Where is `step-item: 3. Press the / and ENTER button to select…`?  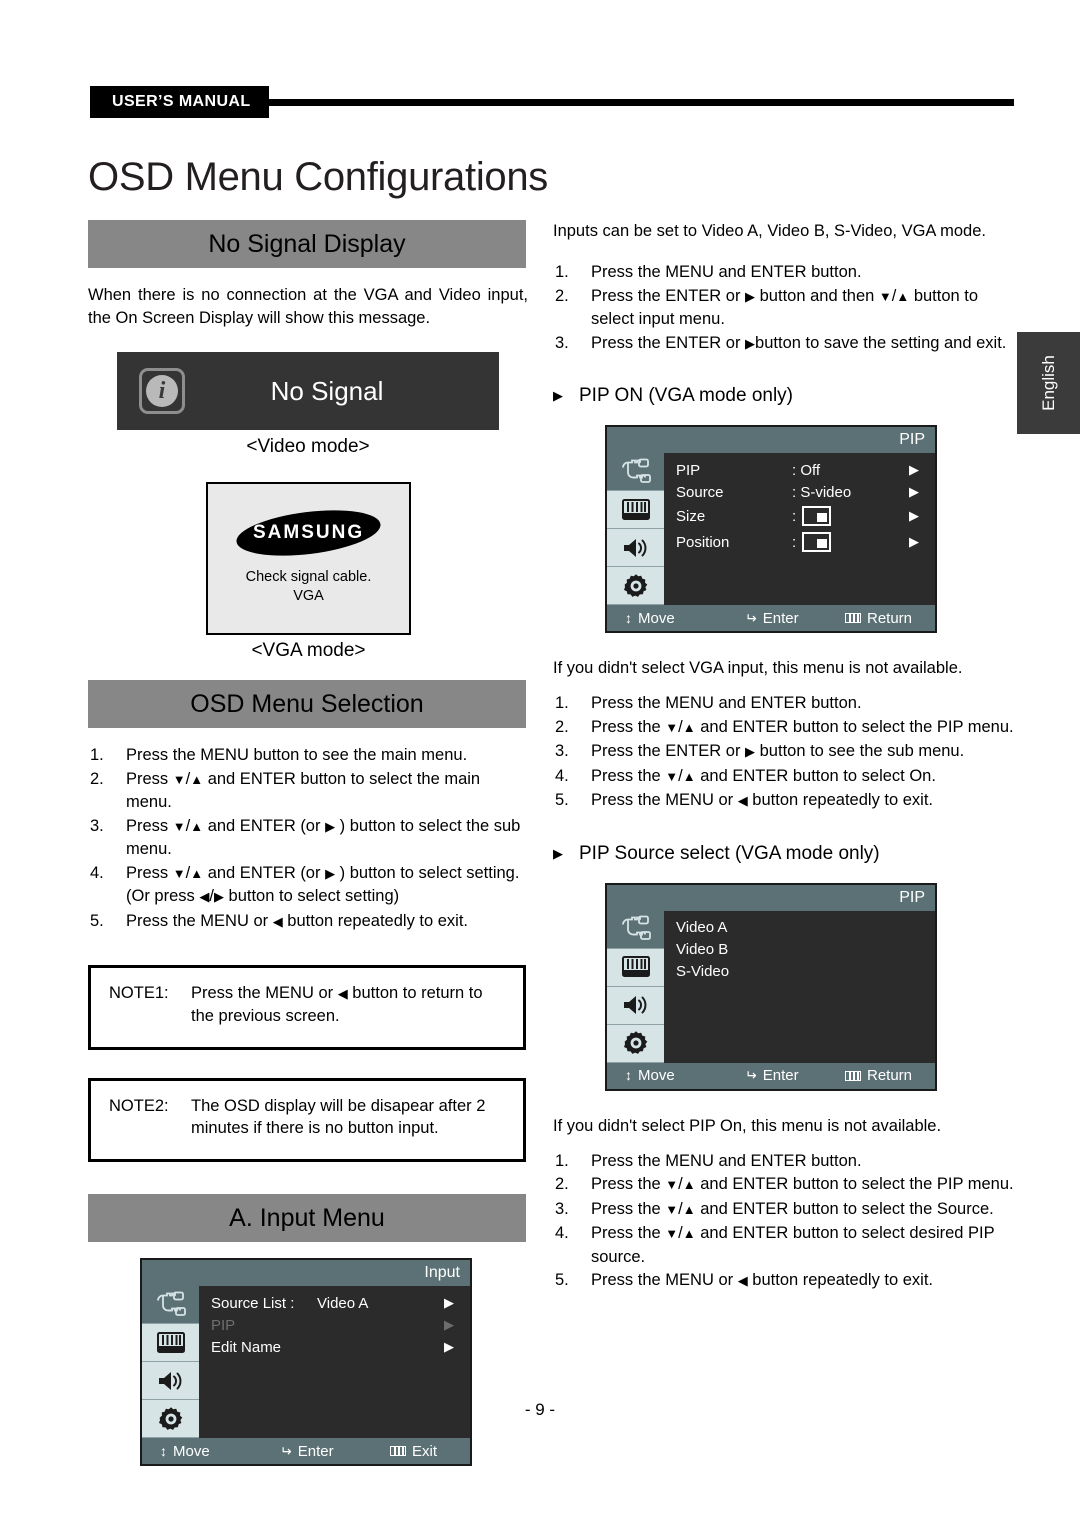
step-item: 3. Press the / and ENTER button to select… is located at coordinates (784, 1210).